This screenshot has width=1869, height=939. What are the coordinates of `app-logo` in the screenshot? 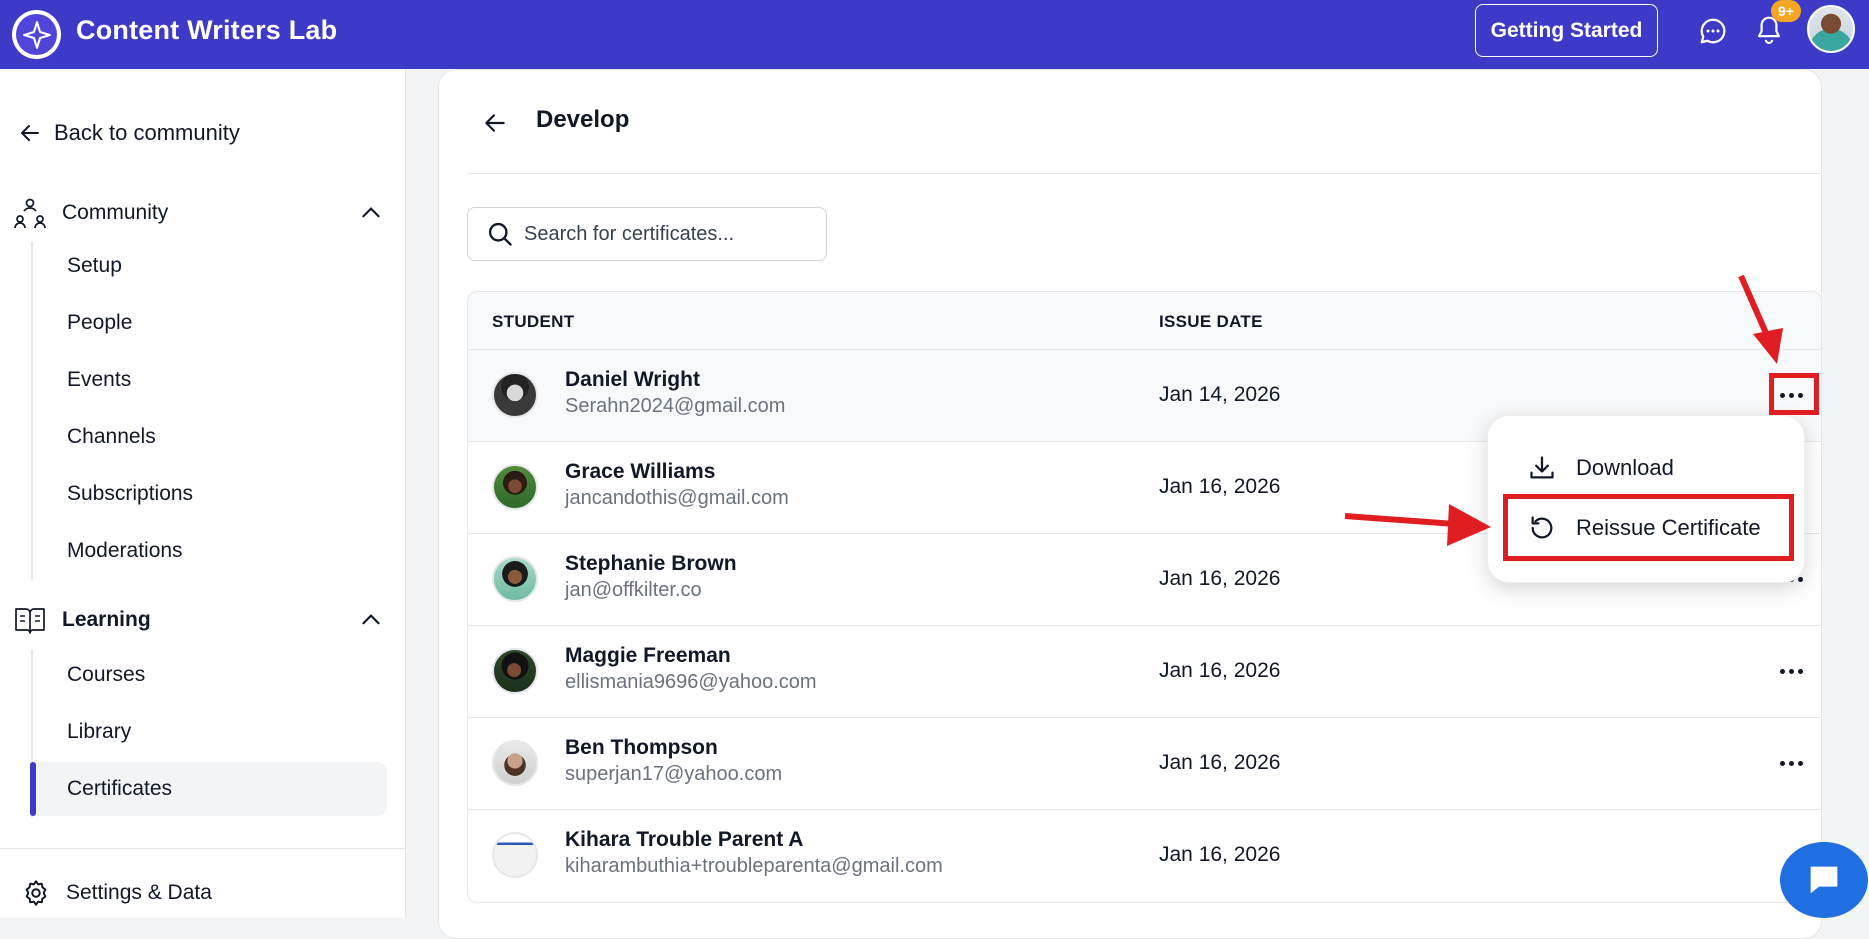 It's located at (36, 34).